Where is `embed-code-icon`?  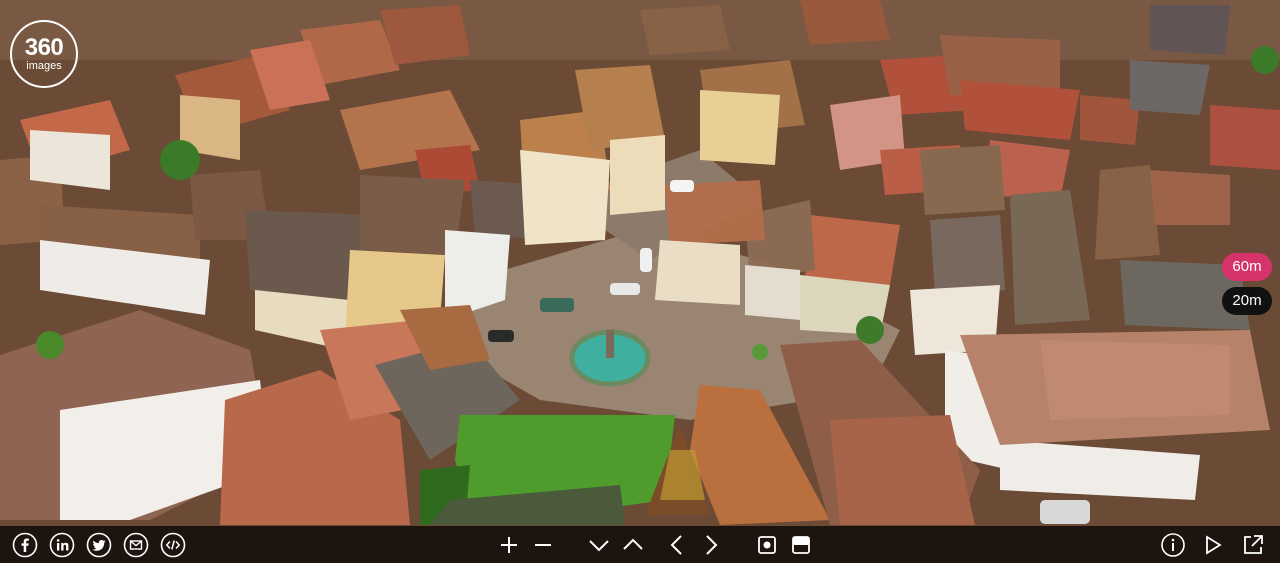
embed-code-icon is located at coordinates (173, 545).